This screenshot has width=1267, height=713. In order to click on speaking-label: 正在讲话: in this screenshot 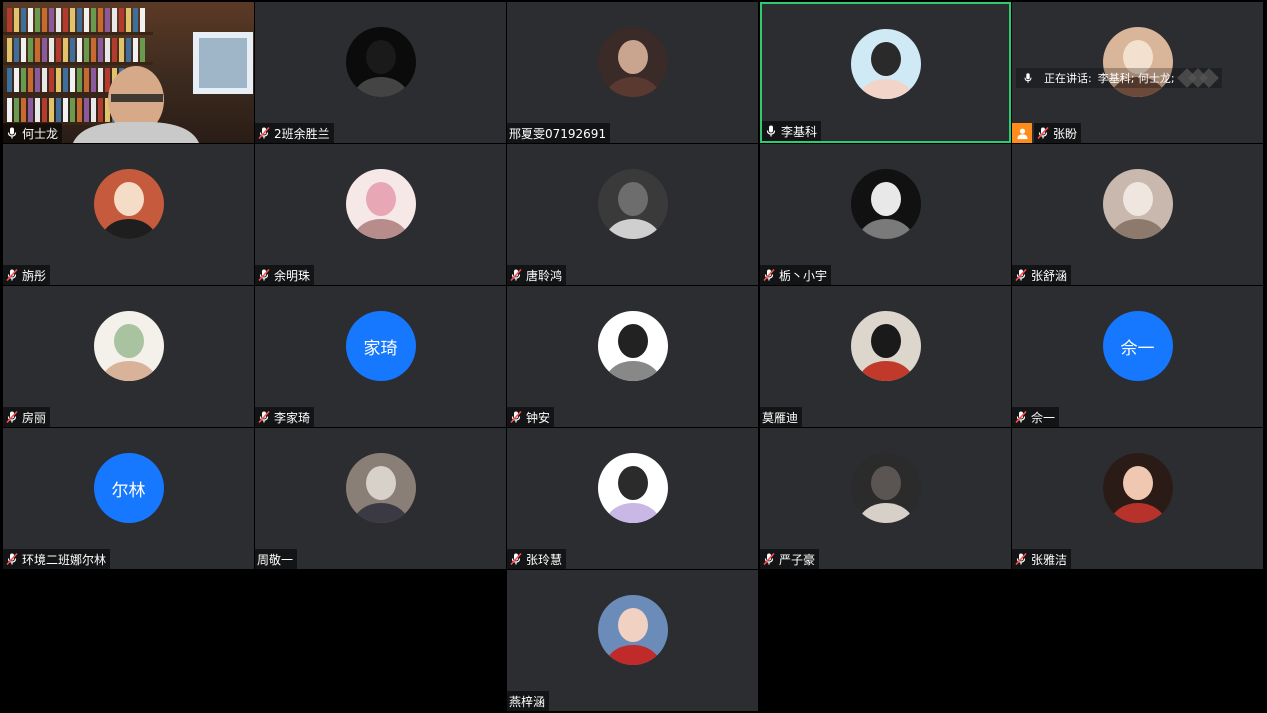, I will do `click(1068, 78)`.